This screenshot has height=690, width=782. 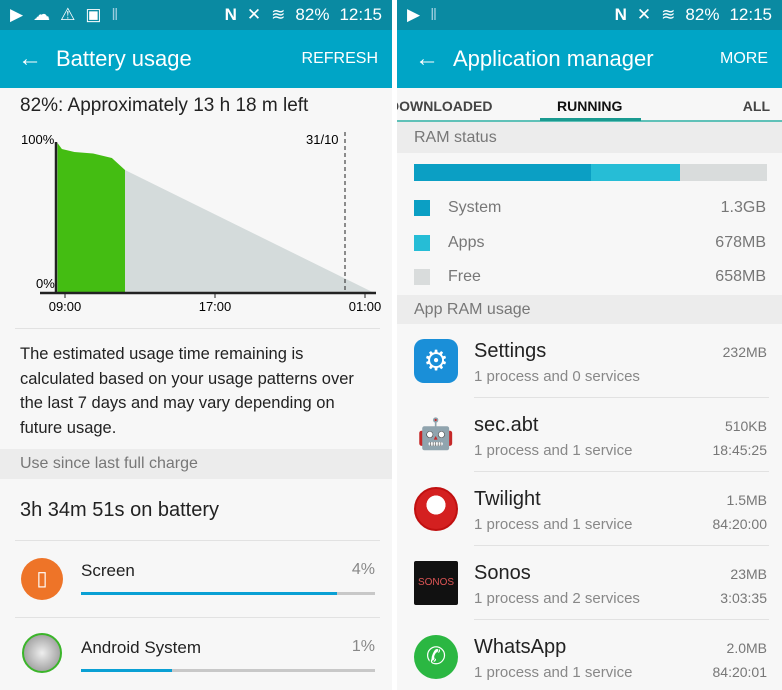 I want to click on app-name: Sonos, so click(x=502, y=573).